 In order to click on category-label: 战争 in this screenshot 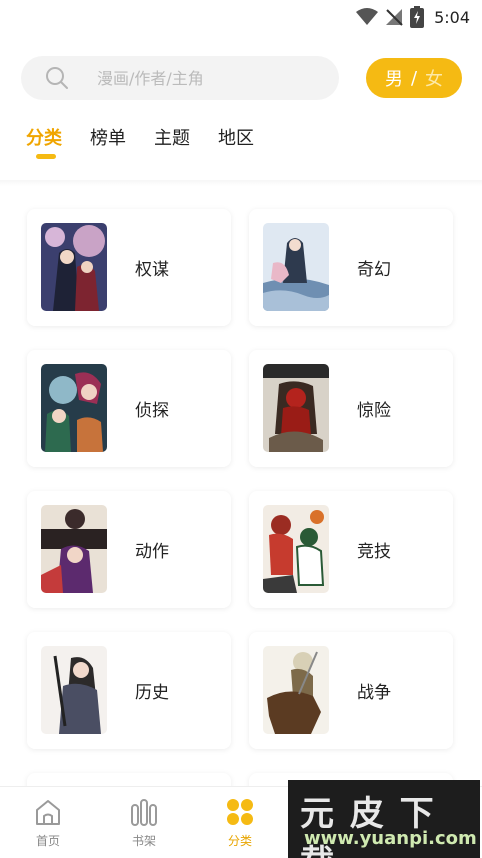, I will do `click(374, 693)`.